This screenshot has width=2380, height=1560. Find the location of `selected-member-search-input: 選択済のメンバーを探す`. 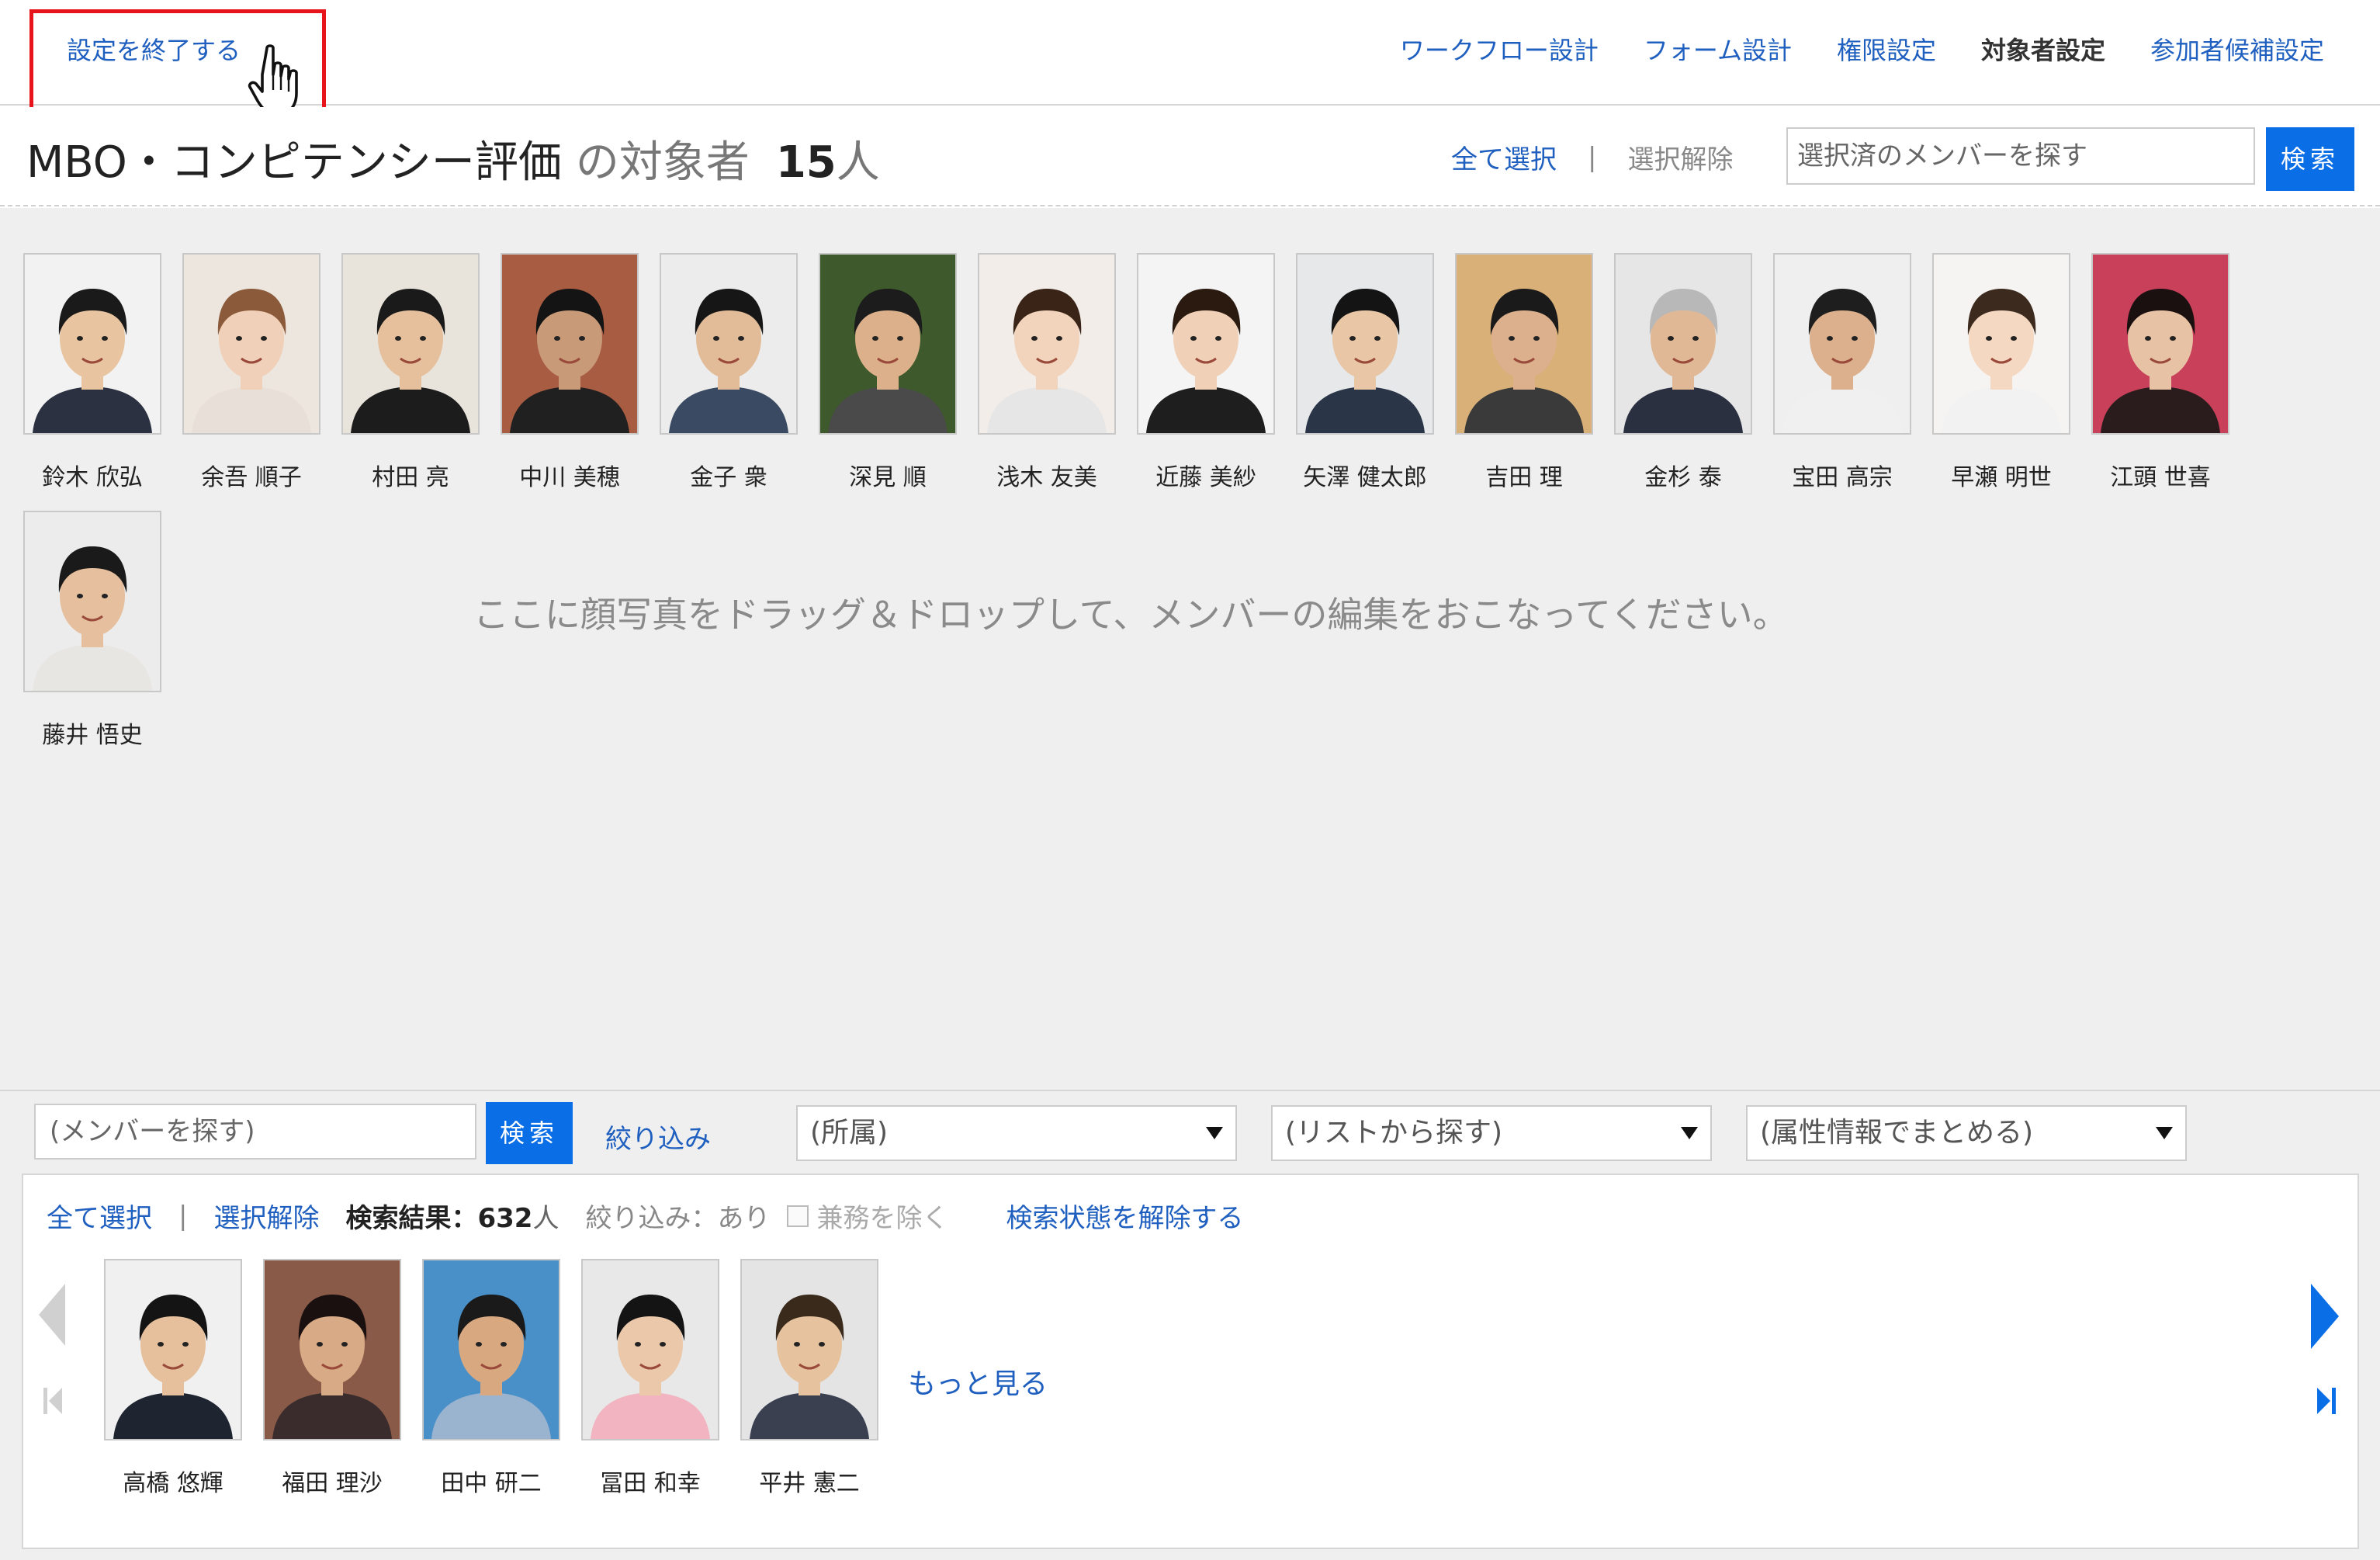

selected-member-search-input: 選択済のメンバーを探す is located at coordinates (2020, 156).